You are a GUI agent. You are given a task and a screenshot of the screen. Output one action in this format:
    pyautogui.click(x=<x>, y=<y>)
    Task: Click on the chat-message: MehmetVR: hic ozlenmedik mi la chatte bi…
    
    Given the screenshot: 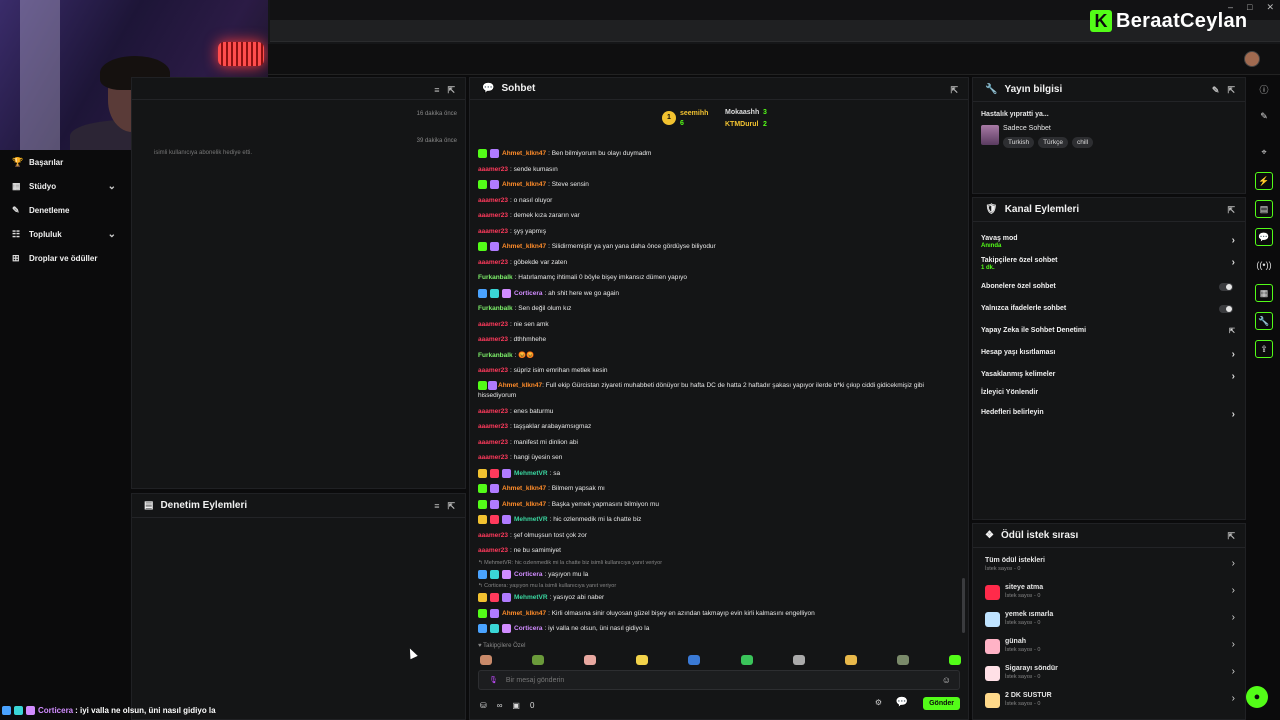 What is the action you would take?
    pyautogui.click(x=718, y=520)
    